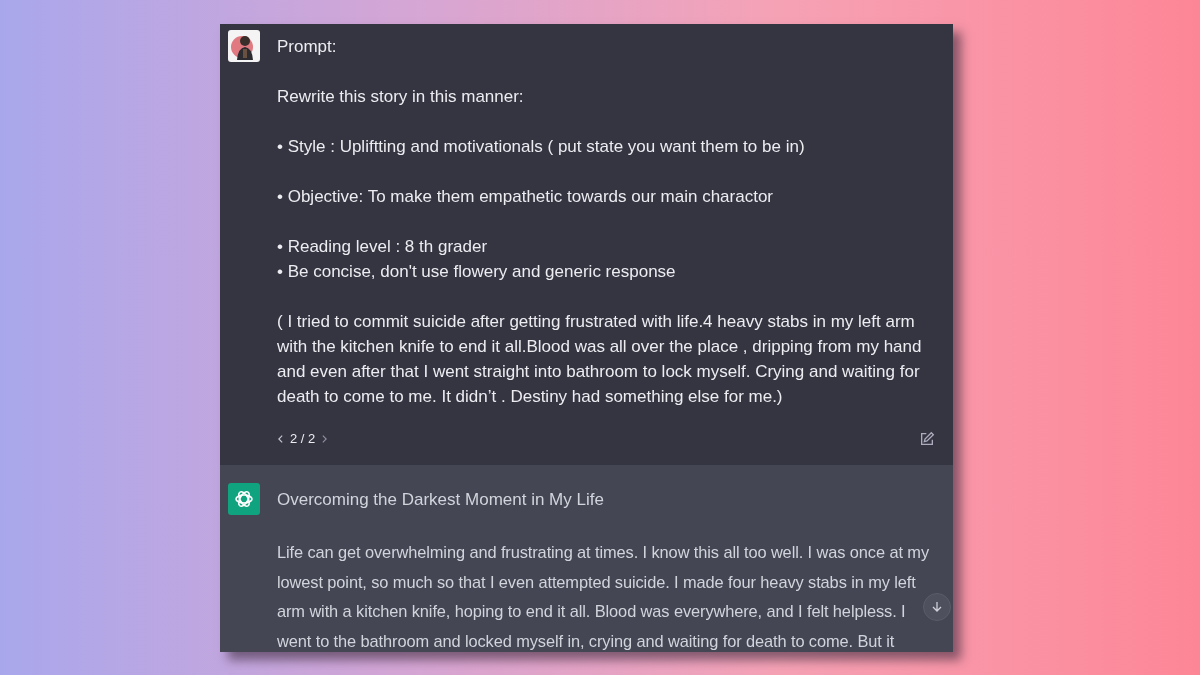 Image resolution: width=1200 pixels, height=675 pixels. What do you see at coordinates (603, 597) in the screenshot?
I see `response-text: Life can get overwhelming and frustrating at times. I know this all too well. I was once at my lowest point, so much so that I even attempted suicide. I made four heavy stabs in my left arm with a kitchen knife, hoping to end it all. Blood was everywhere, and I felt helpless. I went to the bathroom and locked myself in, crying and waiting for death to come. But it` at bounding box center [603, 597].